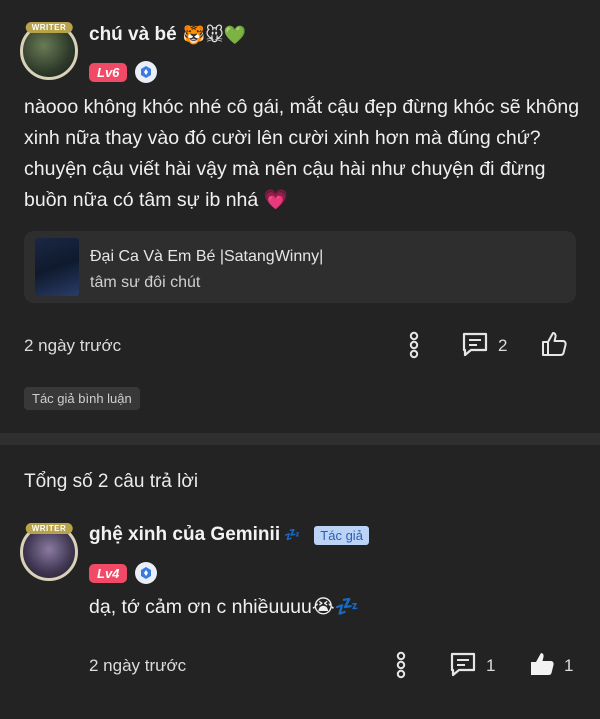 The width and height of the screenshot is (600, 719). What do you see at coordinates (542, 664) in the screenshot?
I see `reply-like-icon` at bounding box center [542, 664].